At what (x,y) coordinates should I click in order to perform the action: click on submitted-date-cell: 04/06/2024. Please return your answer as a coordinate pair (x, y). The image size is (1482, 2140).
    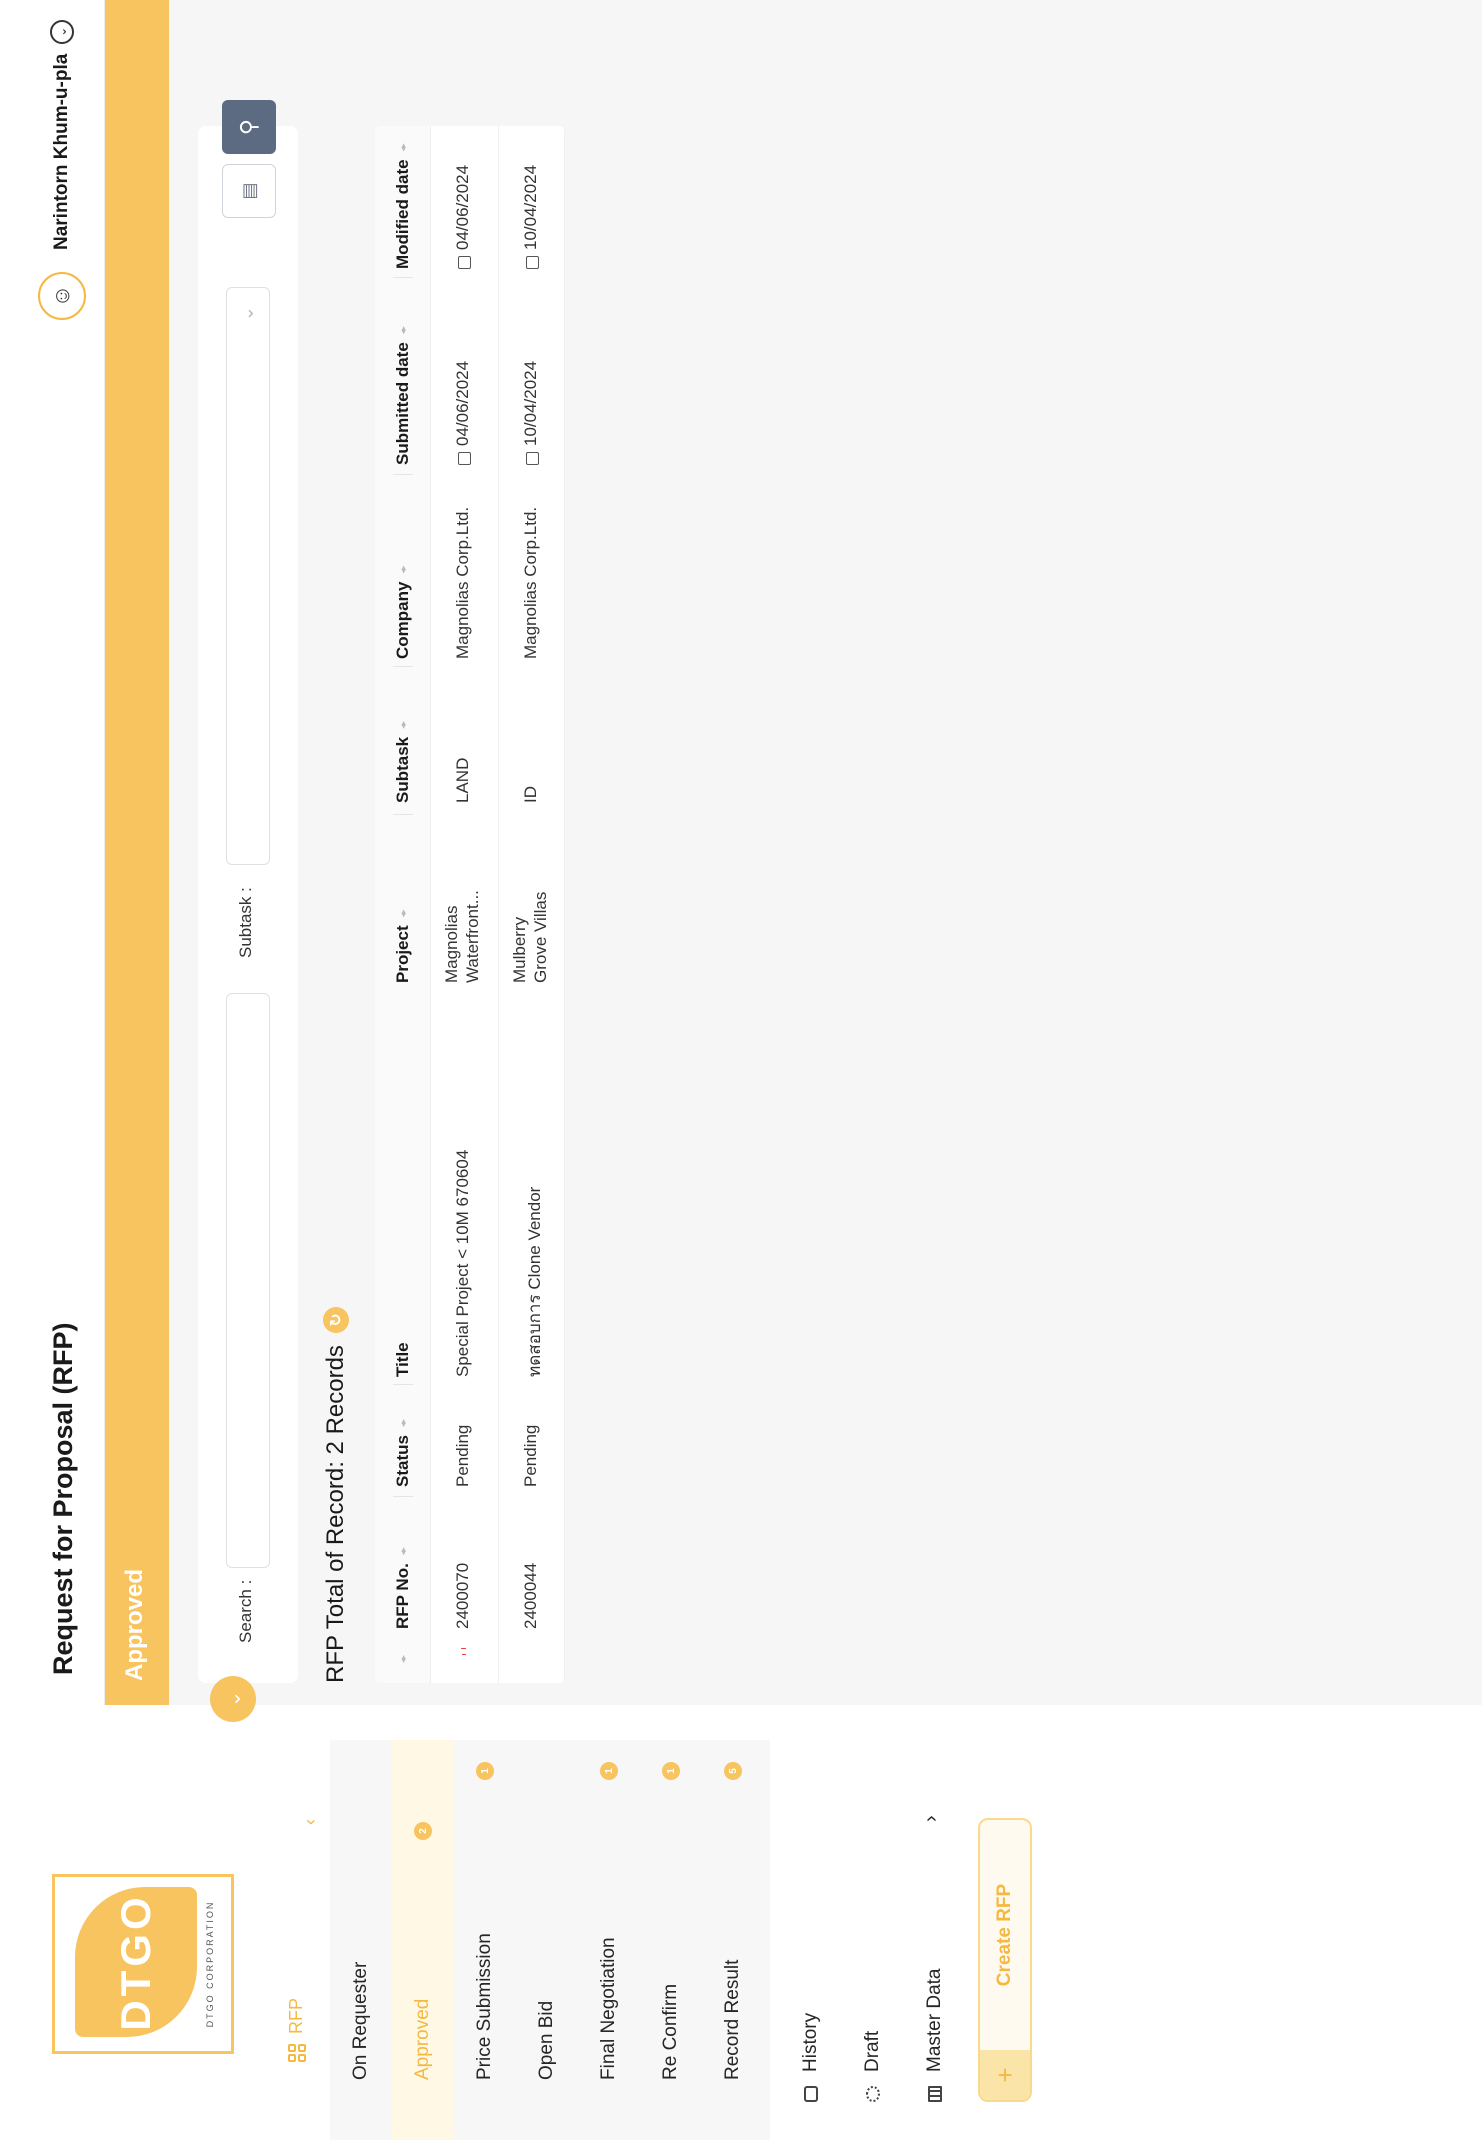
    Looking at the image, I should click on (463, 413).